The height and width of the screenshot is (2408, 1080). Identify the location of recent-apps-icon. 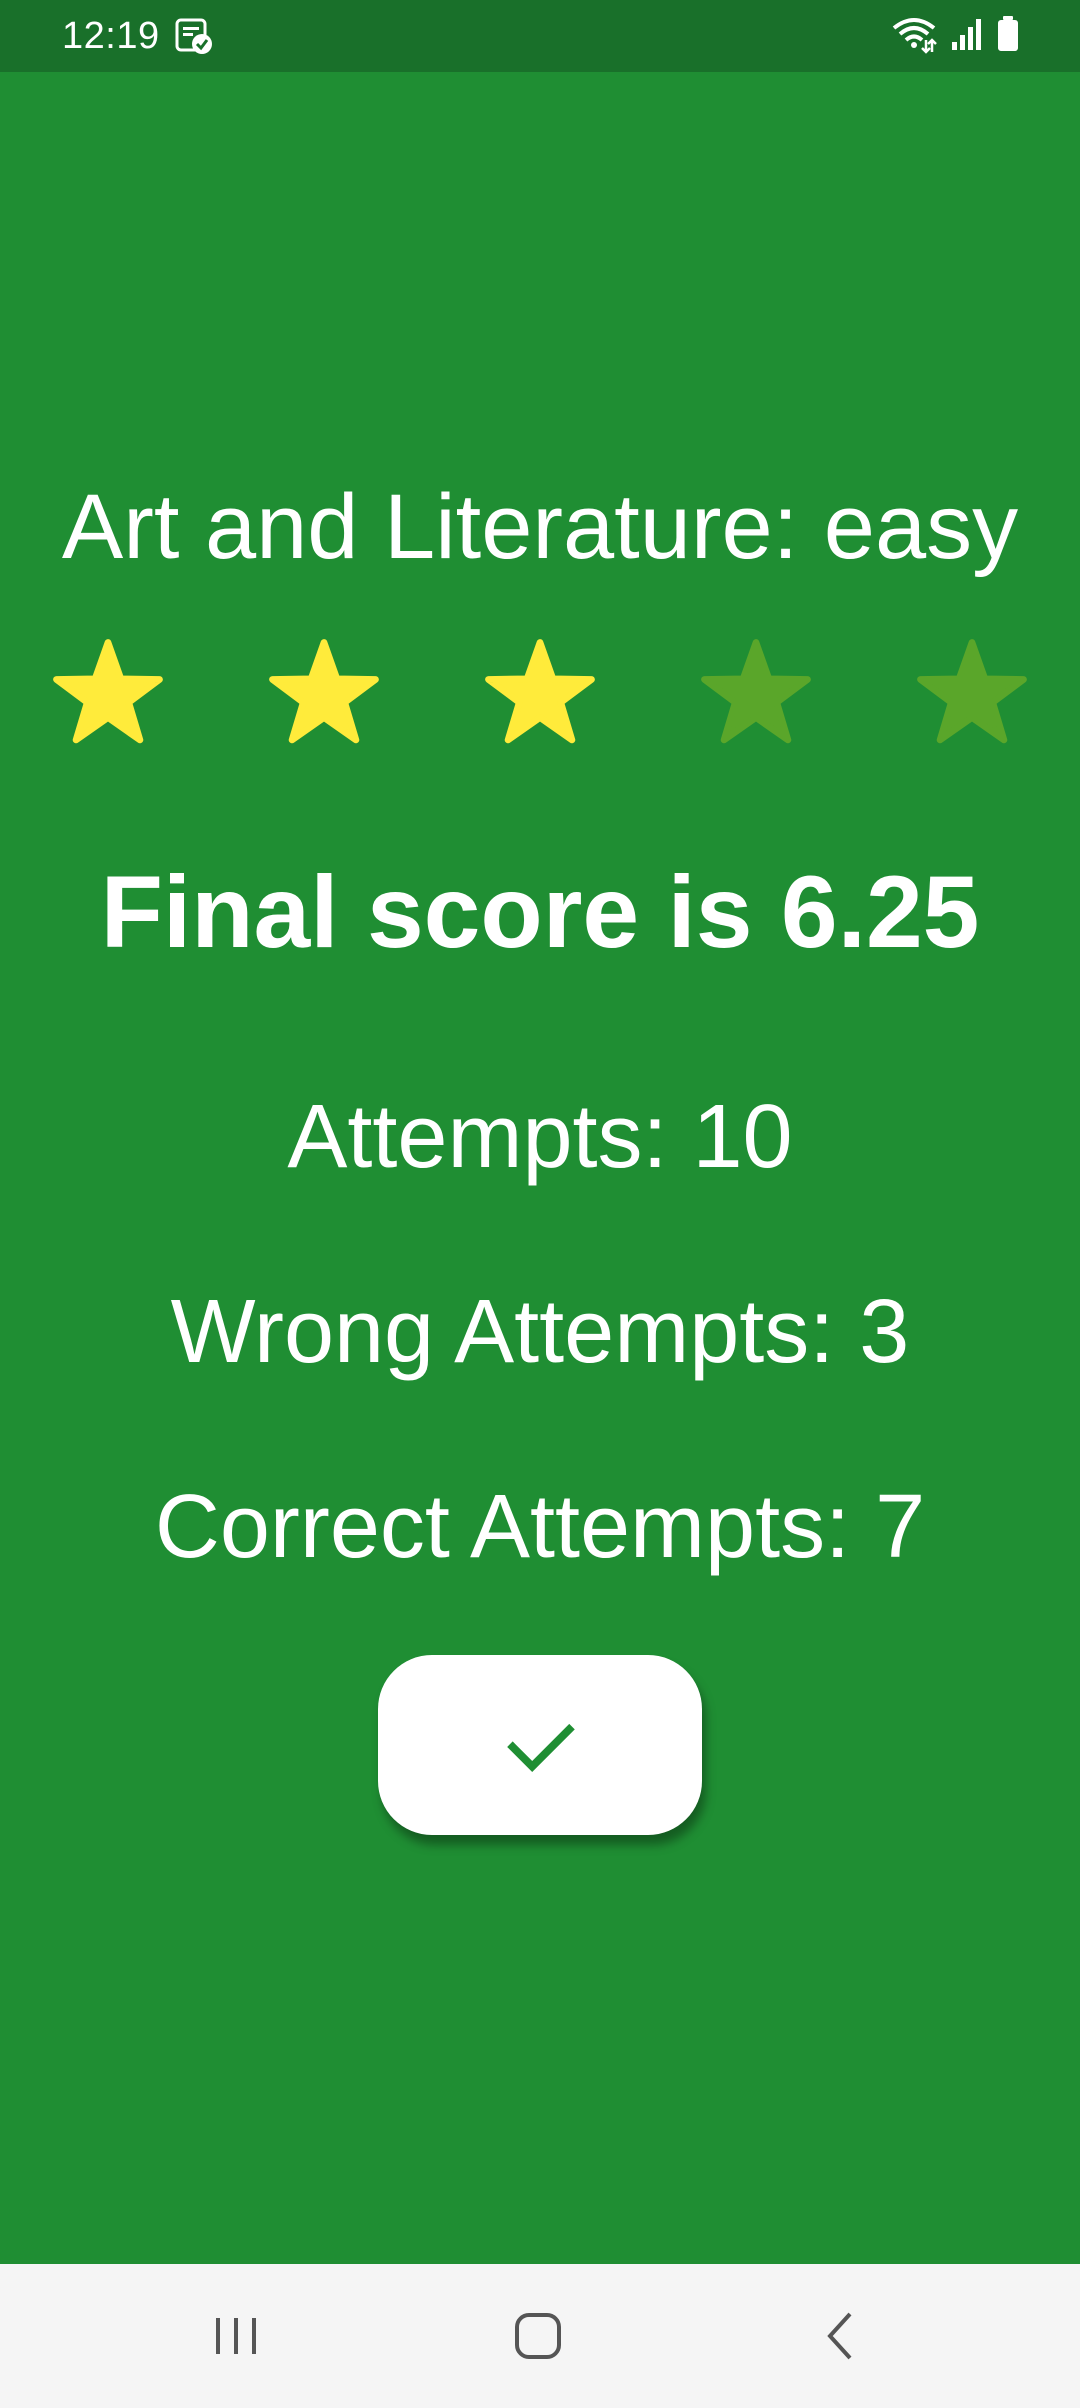
(236, 2336).